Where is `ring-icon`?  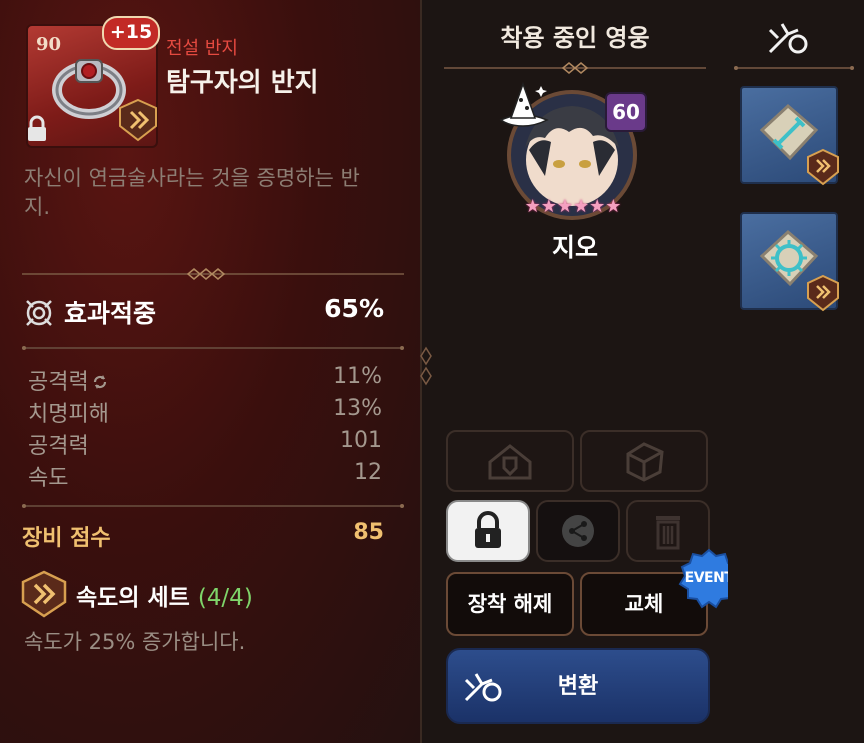
ring-icon is located at coordinates (89, 89).